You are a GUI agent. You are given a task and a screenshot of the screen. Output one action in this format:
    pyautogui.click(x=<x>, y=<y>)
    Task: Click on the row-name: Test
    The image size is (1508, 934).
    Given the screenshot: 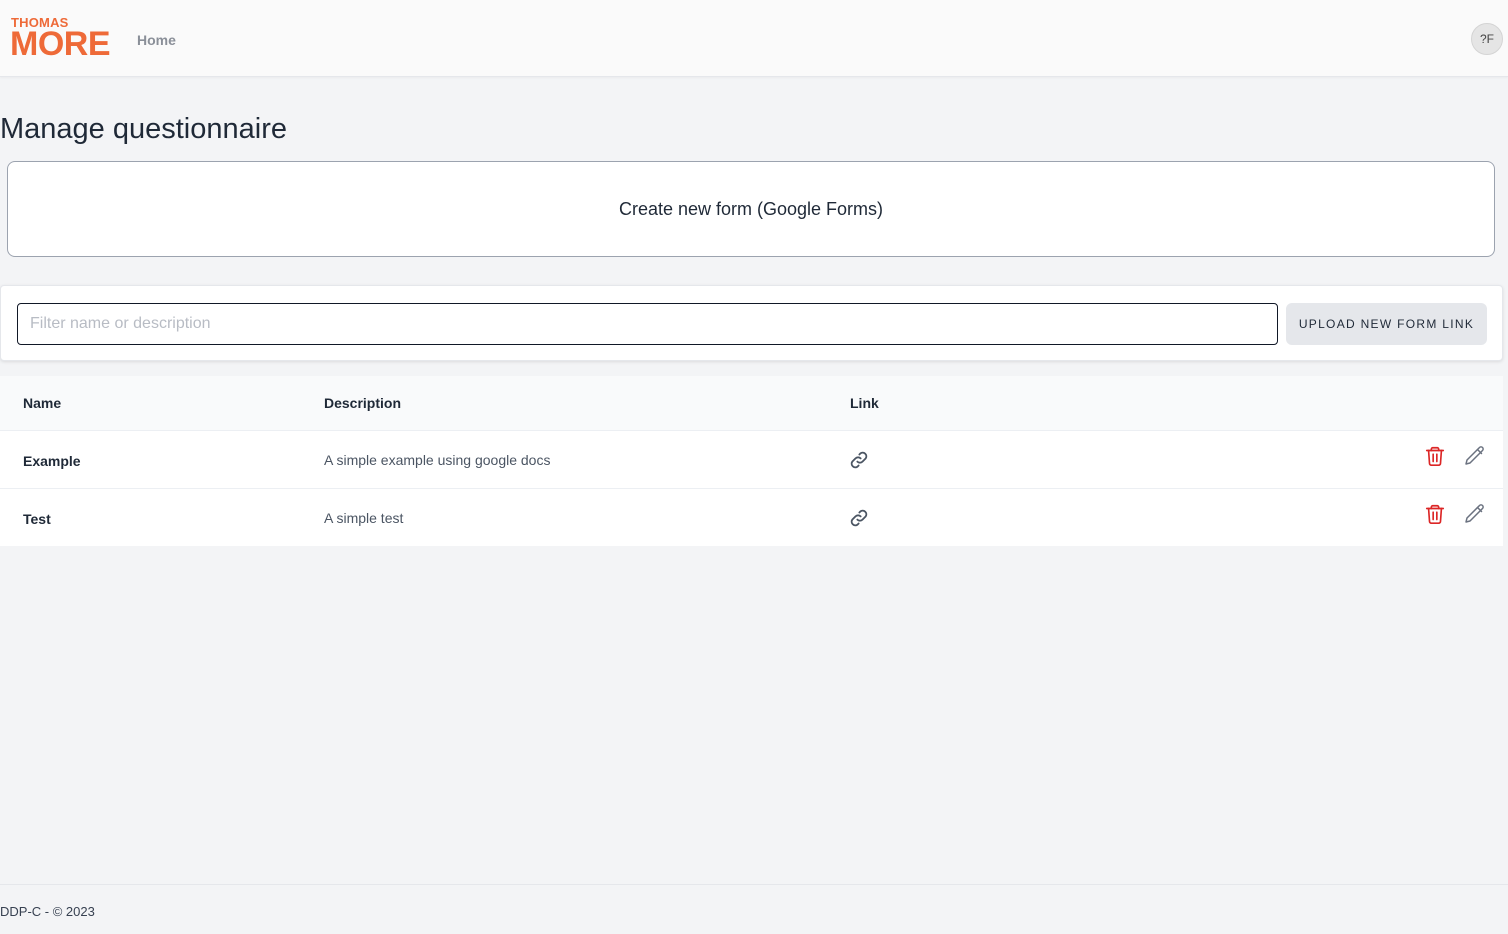 What is the action you would take?
    pyautogui.click(x=37, y=519)
    